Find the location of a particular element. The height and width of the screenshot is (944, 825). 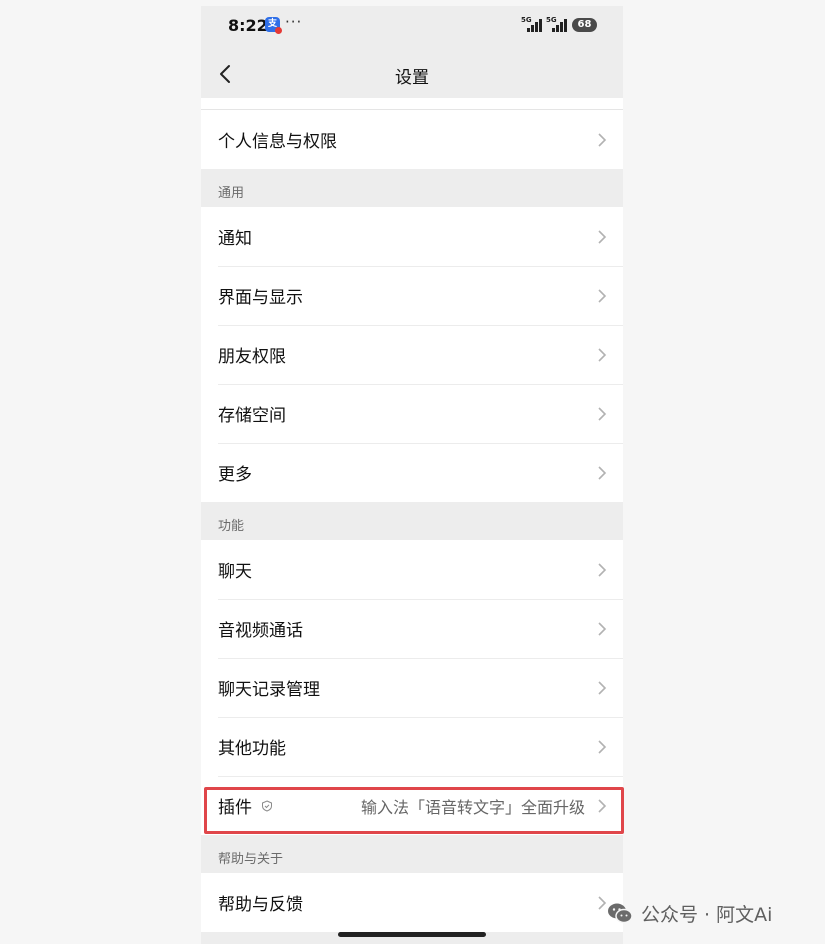

settings-item-label: 音视频通话 is located at coordinates (260, 631).